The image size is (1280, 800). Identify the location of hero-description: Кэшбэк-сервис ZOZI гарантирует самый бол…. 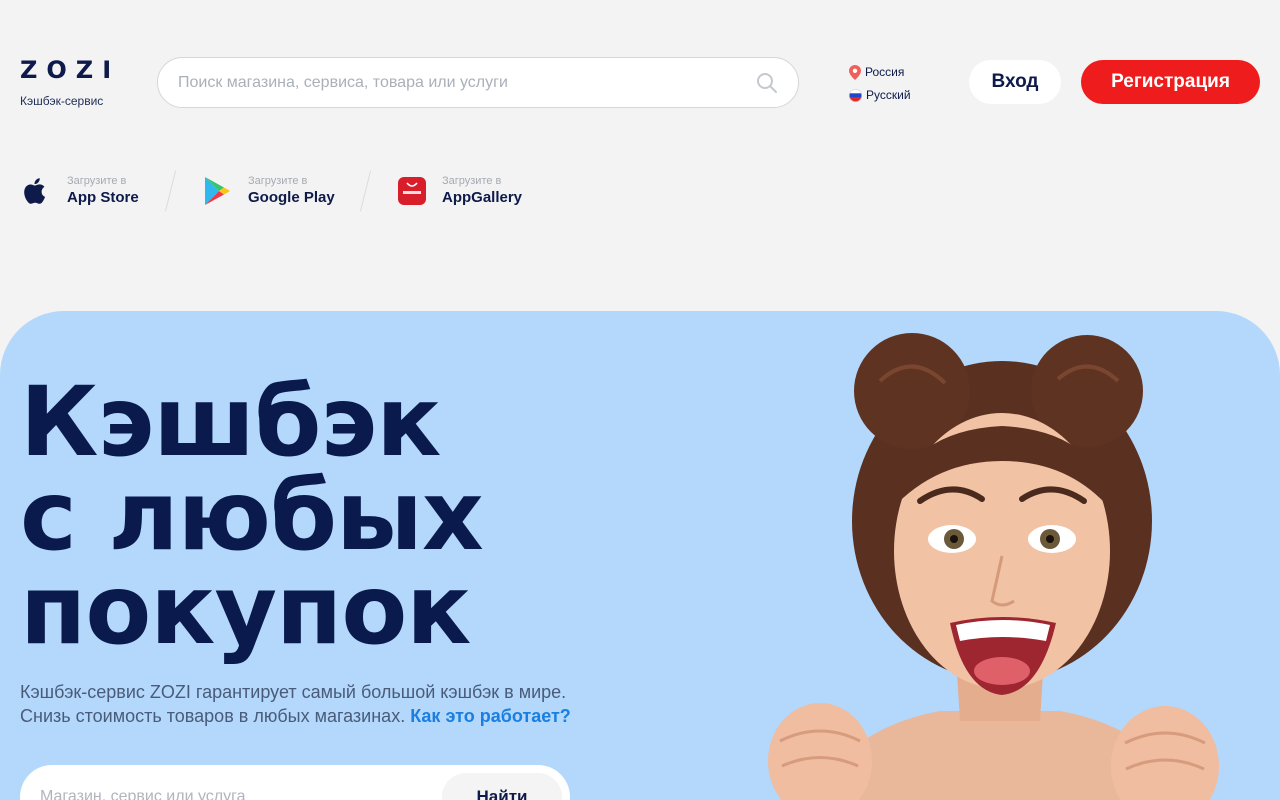
(340, 704).